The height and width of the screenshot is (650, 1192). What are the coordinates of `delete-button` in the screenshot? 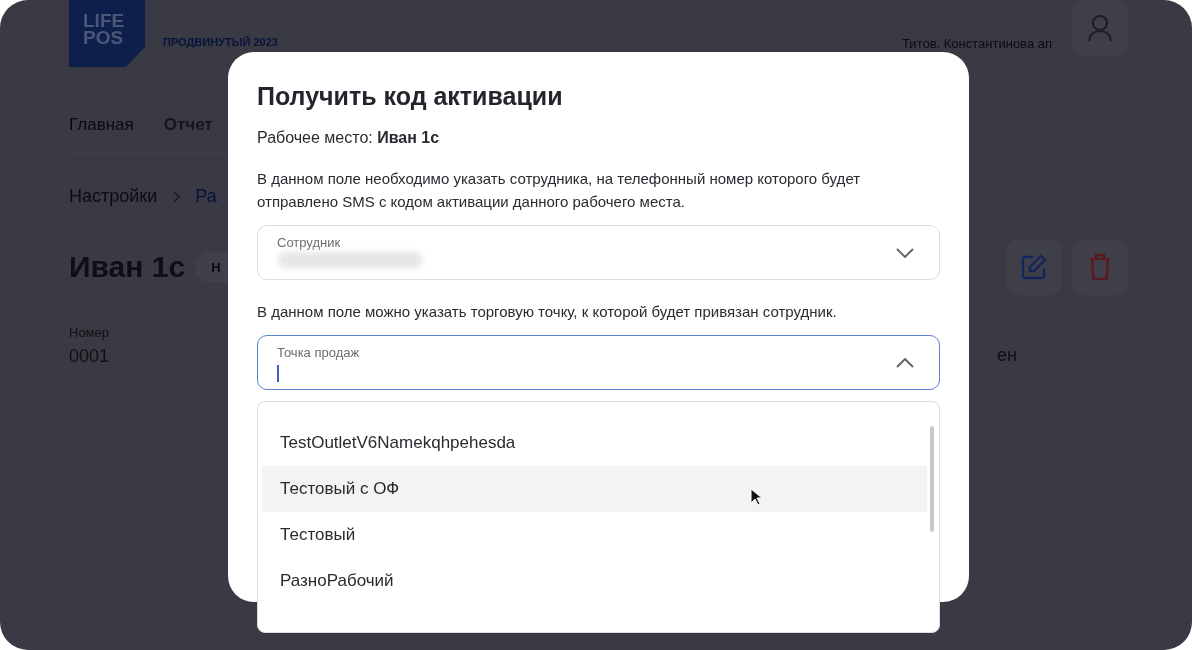 It's located at (1100, 267).